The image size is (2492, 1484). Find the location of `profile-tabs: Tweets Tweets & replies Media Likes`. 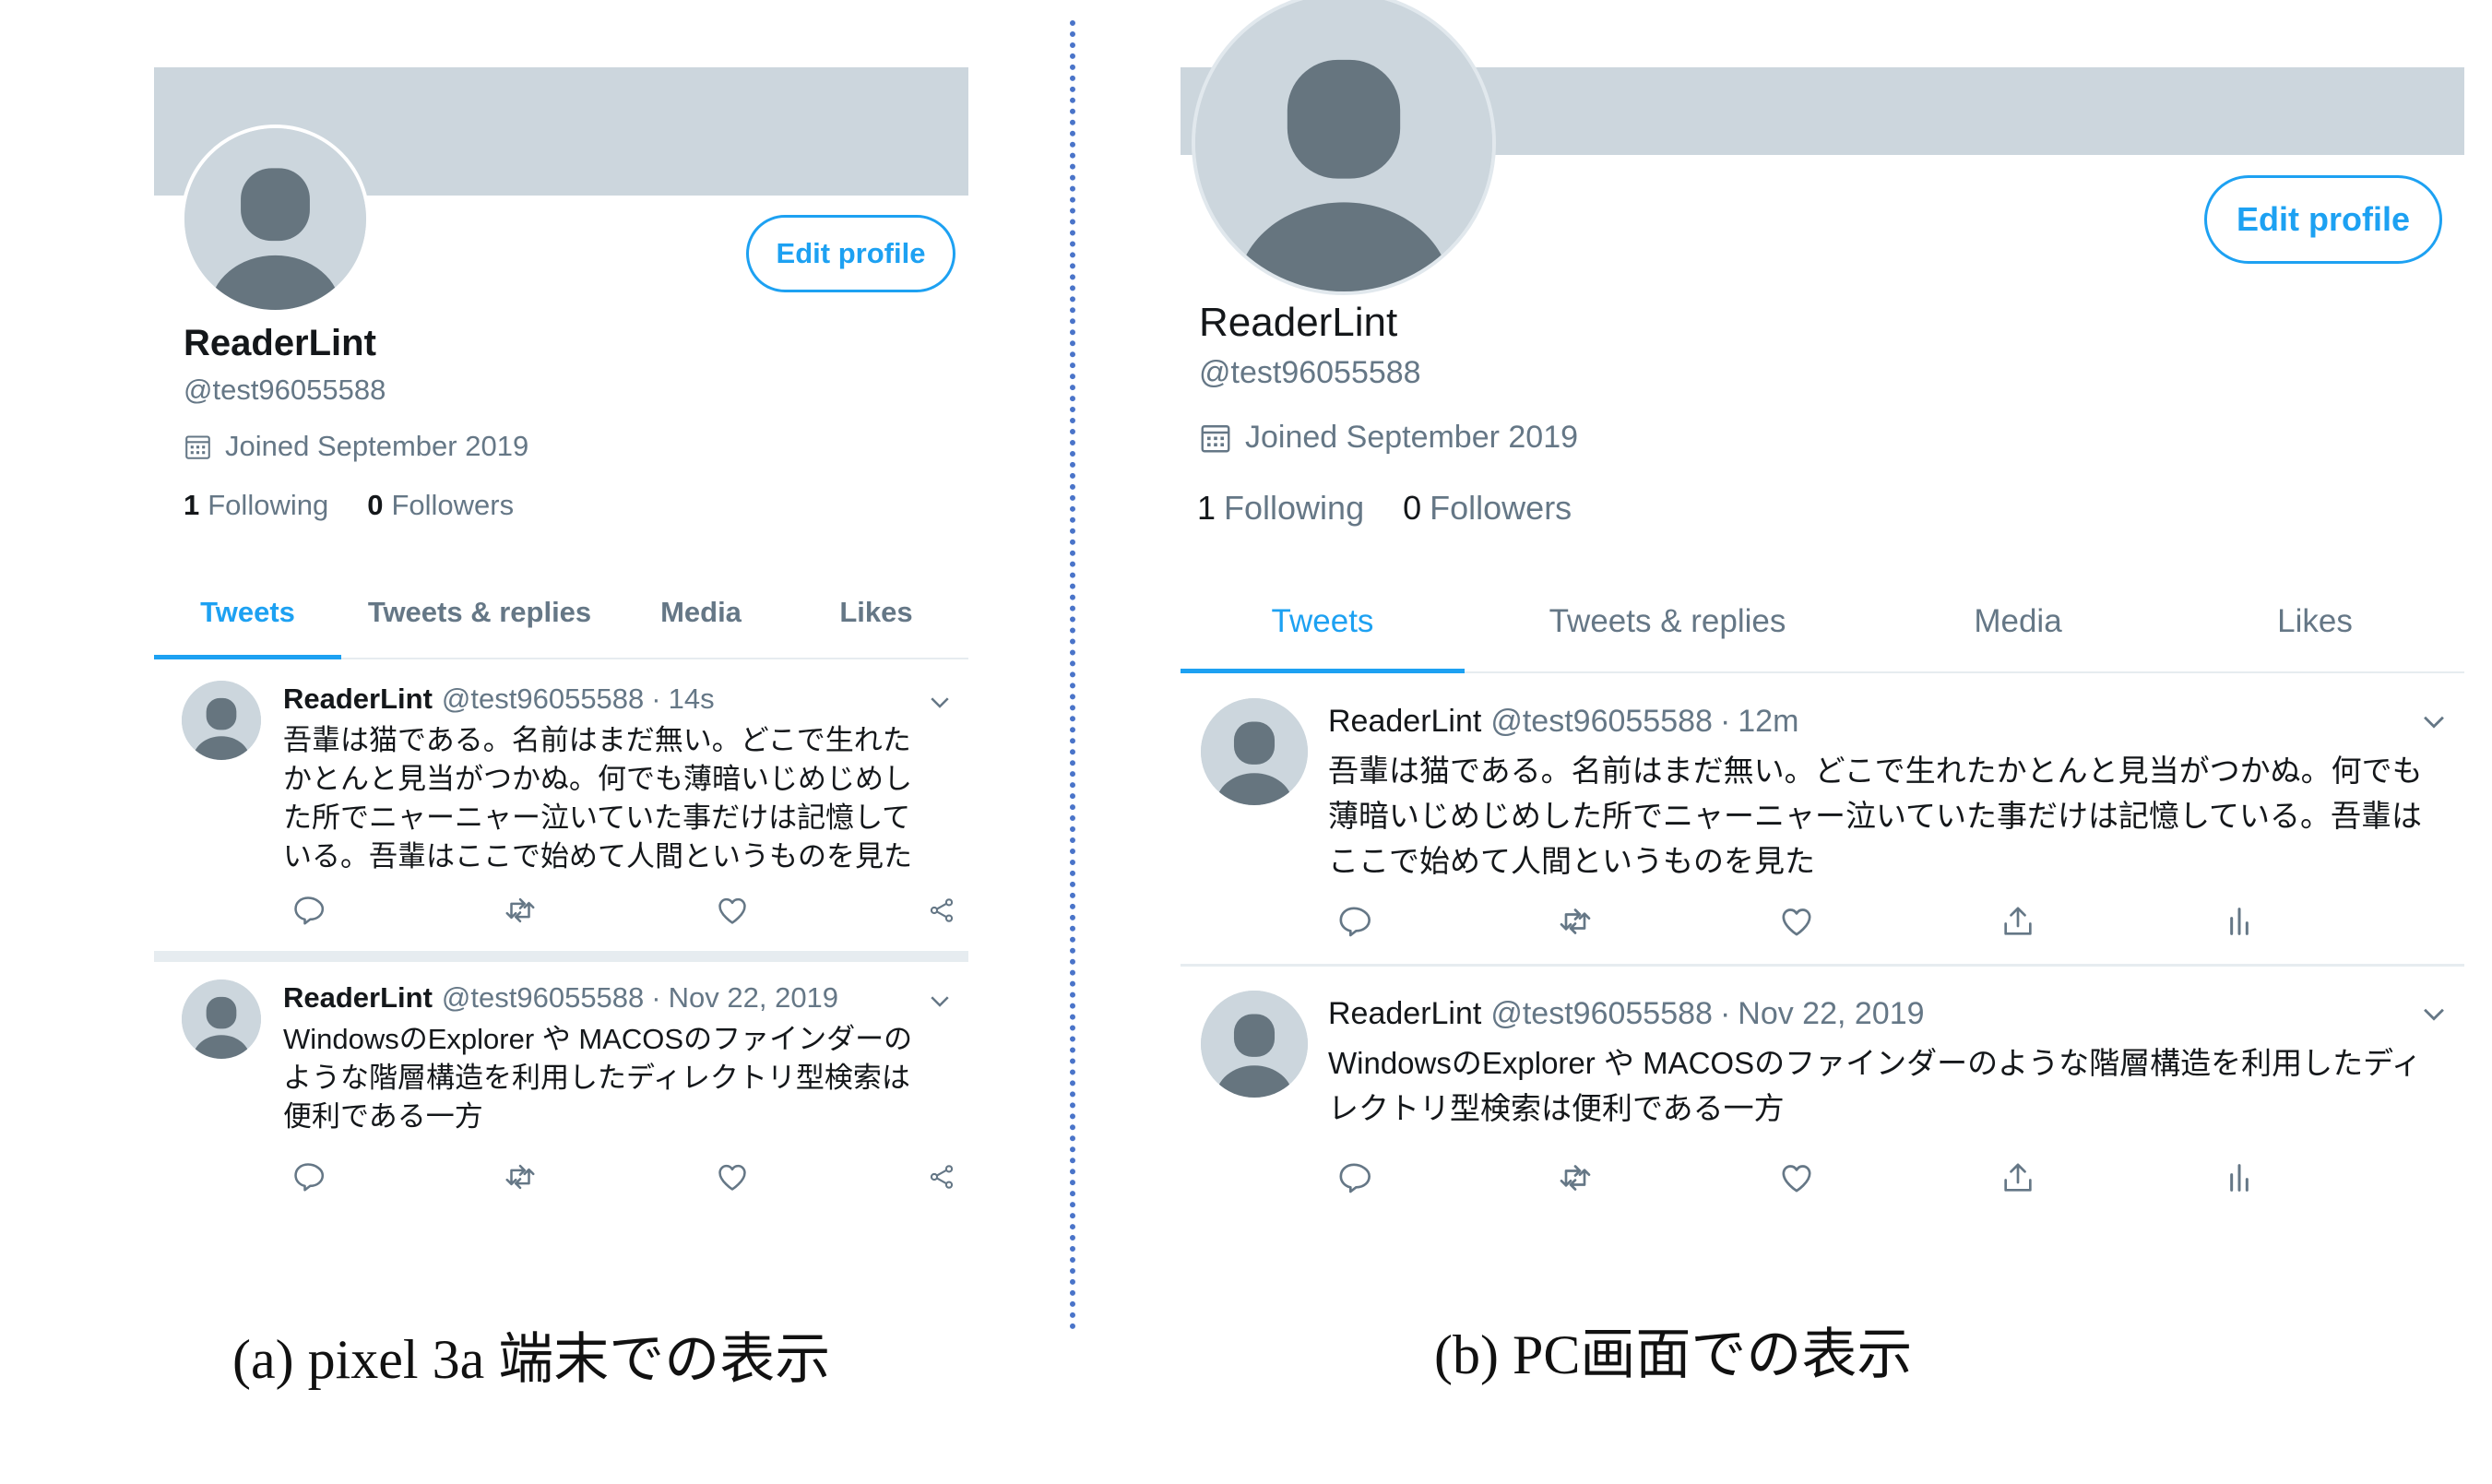

profile-tabs: Tweets Tweets & replies Media Likes is located at coordinates (561, 613).